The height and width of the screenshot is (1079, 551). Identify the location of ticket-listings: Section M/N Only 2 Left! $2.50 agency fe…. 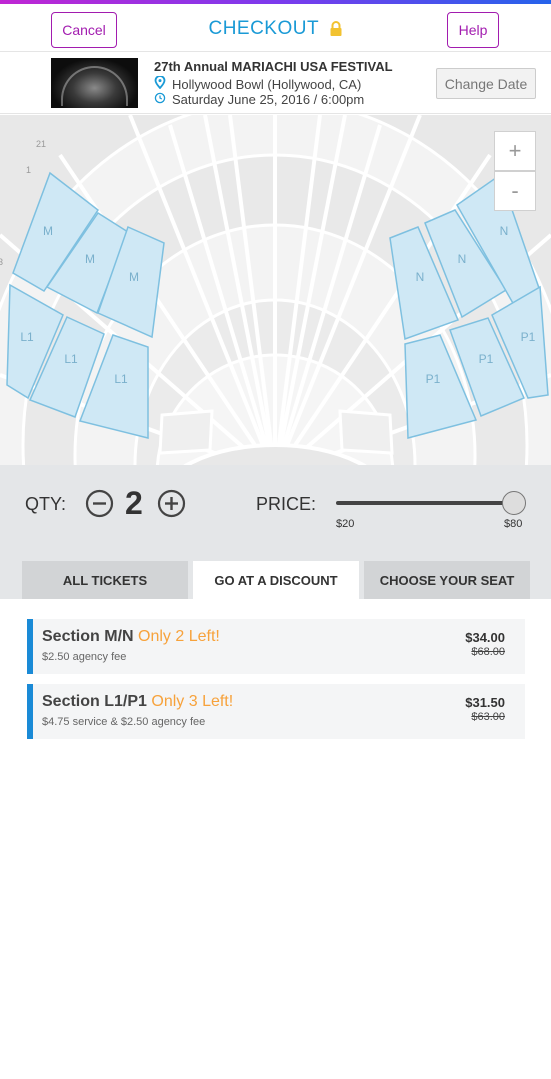
(276, 684).